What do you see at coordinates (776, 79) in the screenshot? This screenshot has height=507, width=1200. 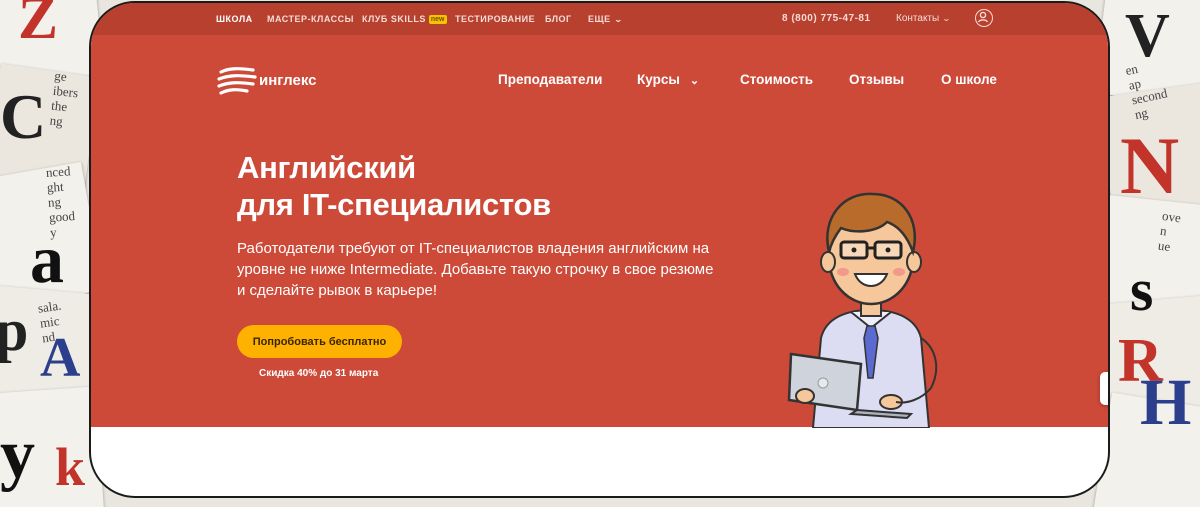 I see `nav-pricing: Стоимость` at bounding box center [776, 79].